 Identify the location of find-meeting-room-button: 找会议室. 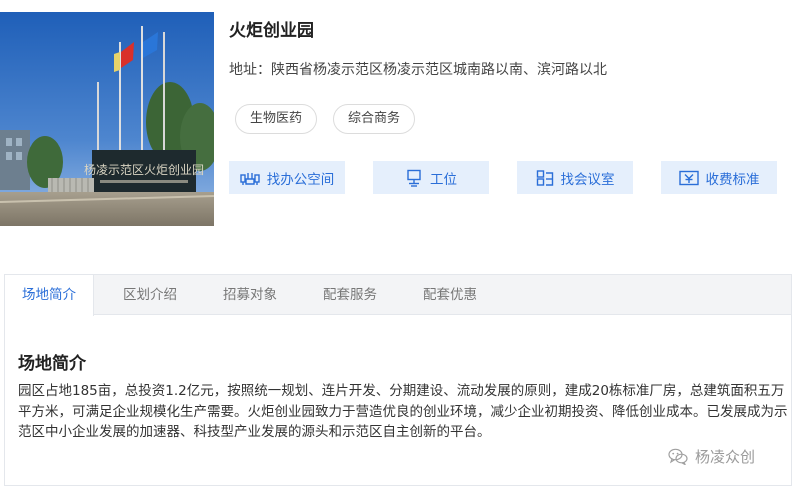
(575, 177).